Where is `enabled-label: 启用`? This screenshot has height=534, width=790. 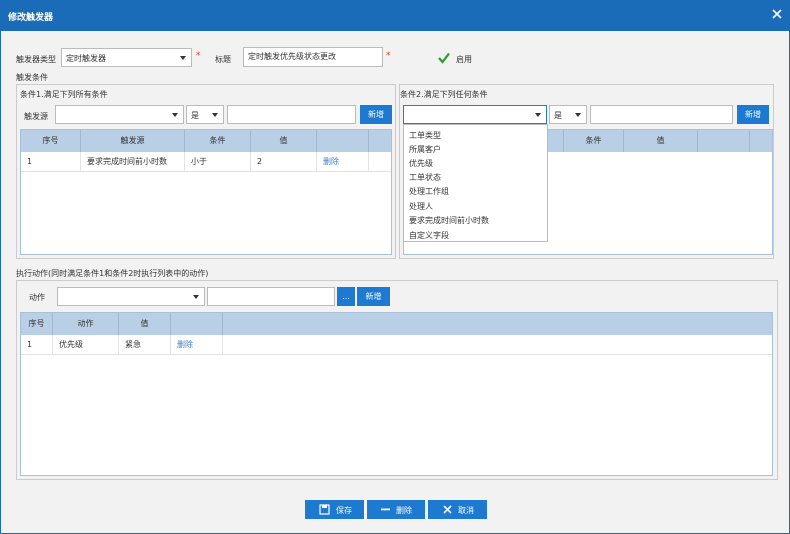
enabled-label: 启用 is located at coordinates (464, 59).